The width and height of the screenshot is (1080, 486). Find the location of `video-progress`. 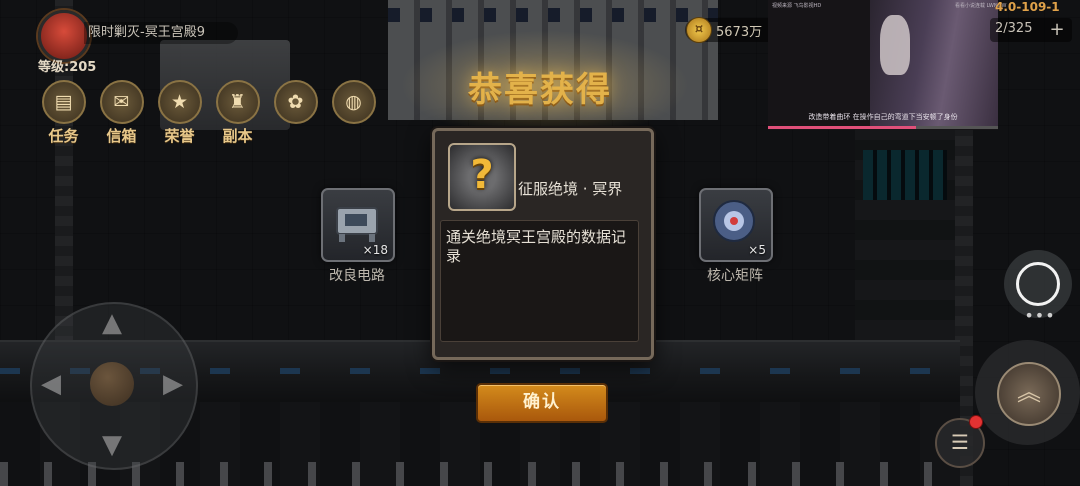

video-progress is located at coordinates (842, 127).